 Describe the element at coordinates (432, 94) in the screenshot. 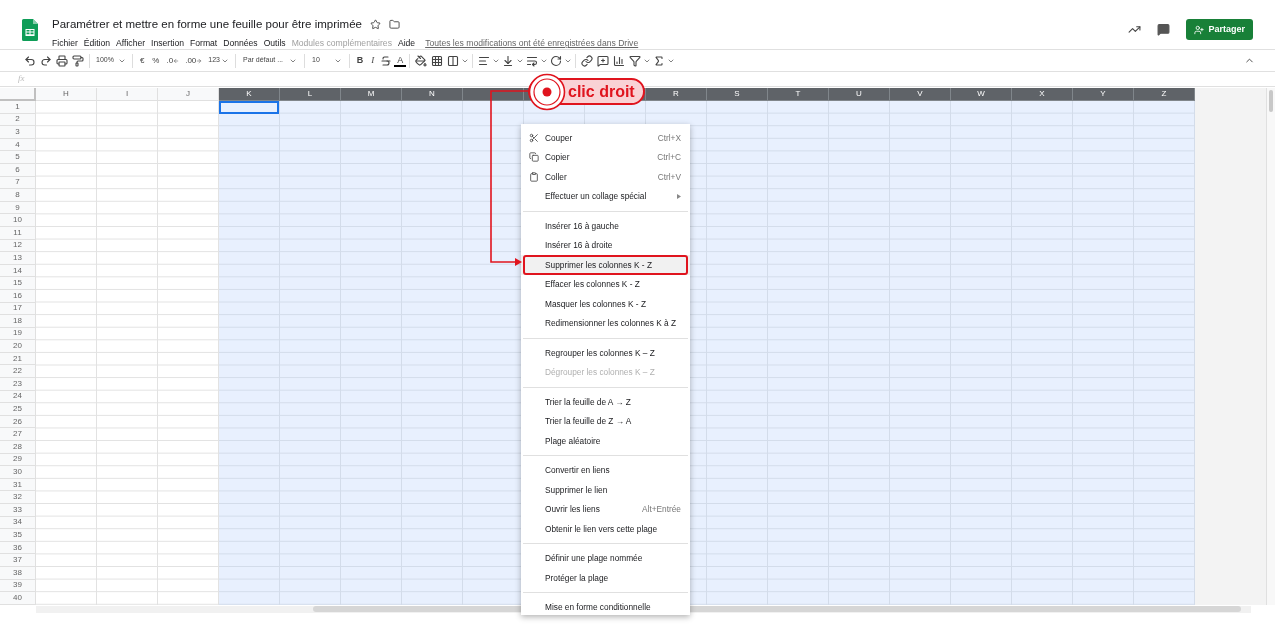

I see `column-header: N` at that location.